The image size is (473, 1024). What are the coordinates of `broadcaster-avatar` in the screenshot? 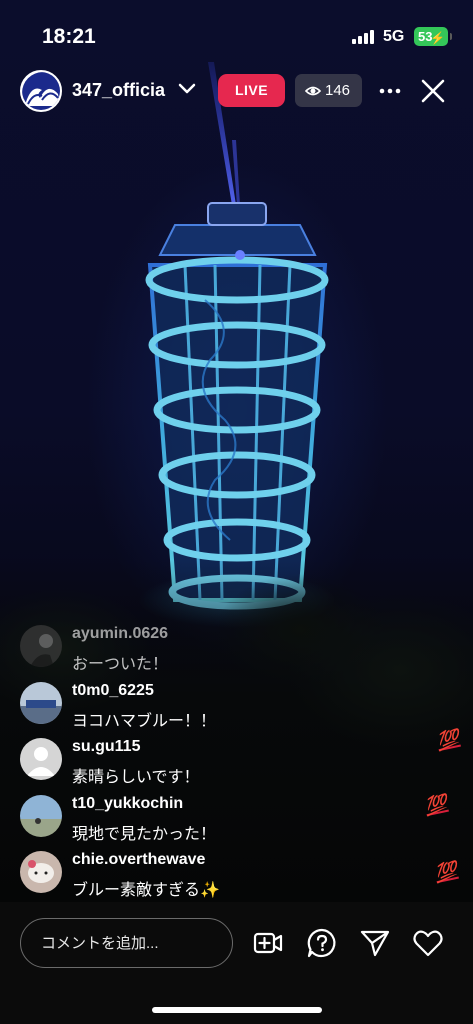 It's located at (41, 91).